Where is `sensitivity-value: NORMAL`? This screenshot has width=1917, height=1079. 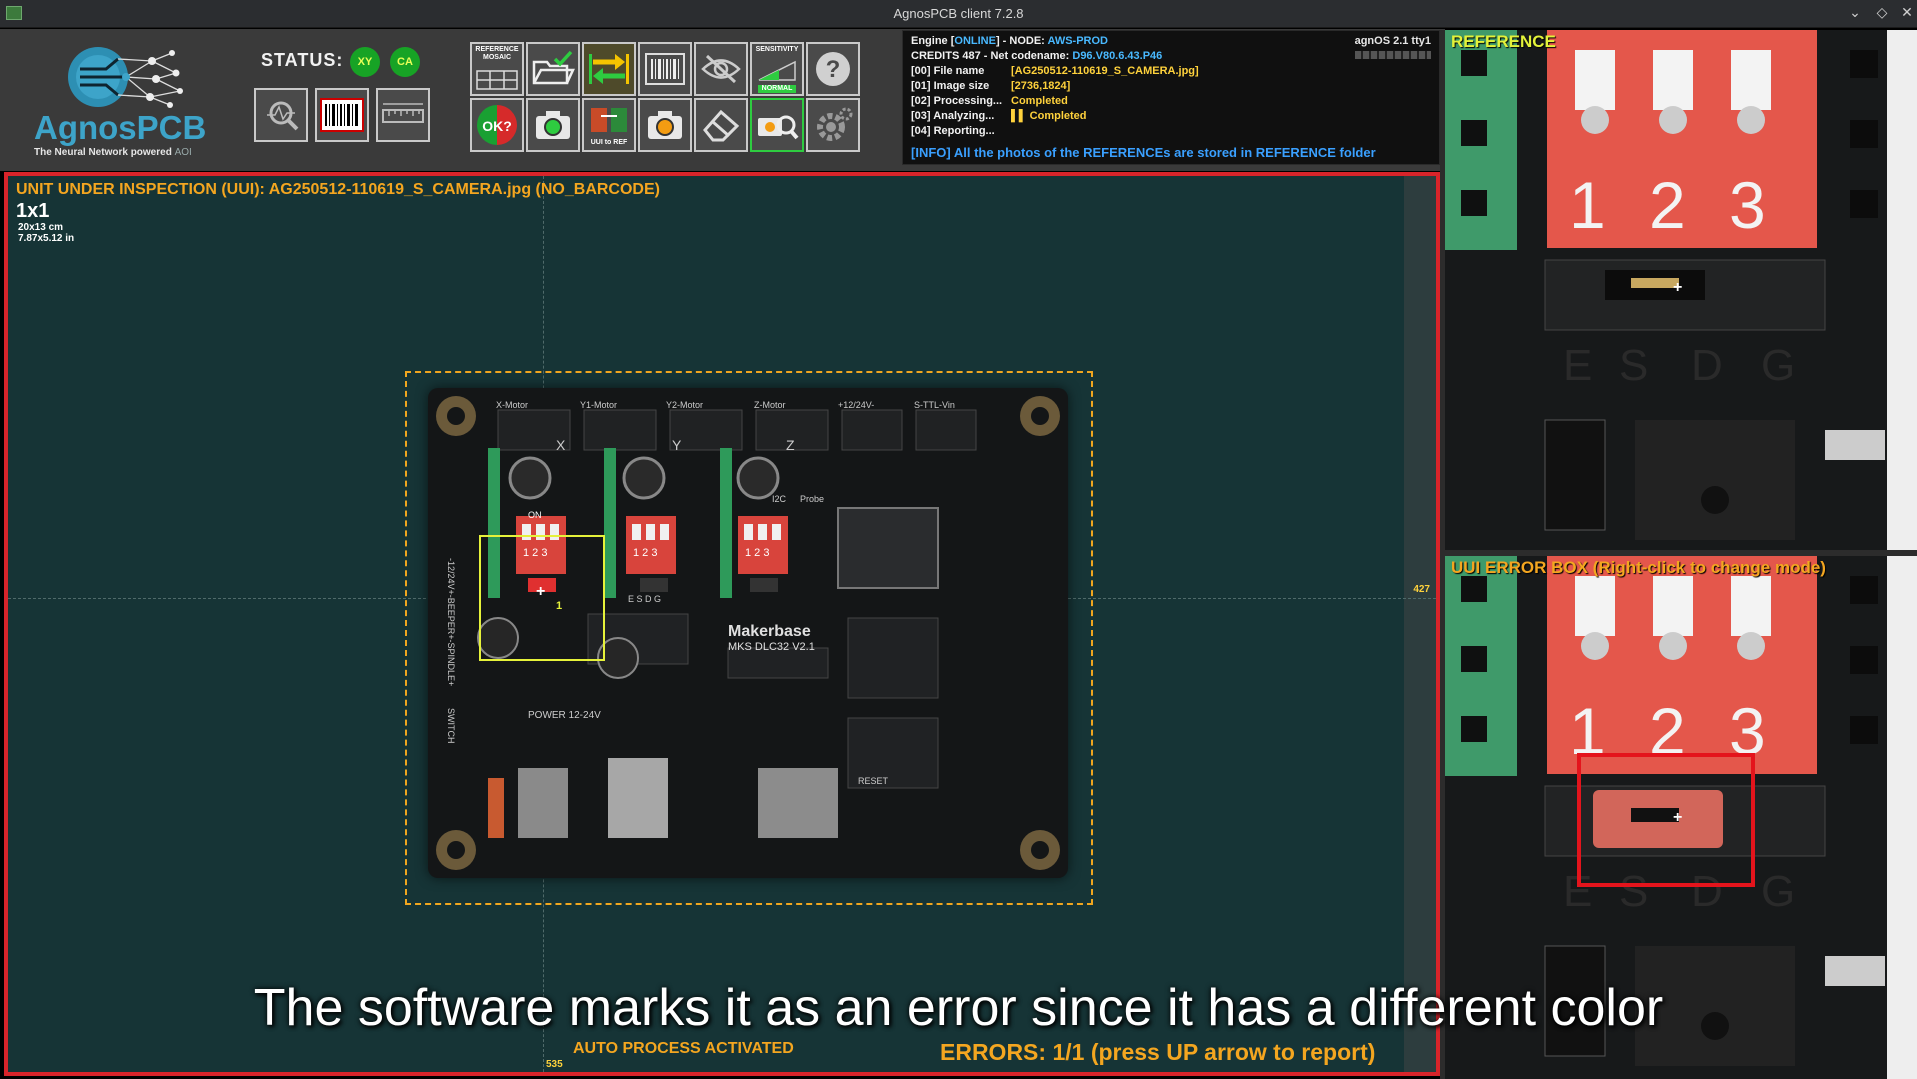 sensitivity-value: NORMAL is located at coordinates (777, 89).